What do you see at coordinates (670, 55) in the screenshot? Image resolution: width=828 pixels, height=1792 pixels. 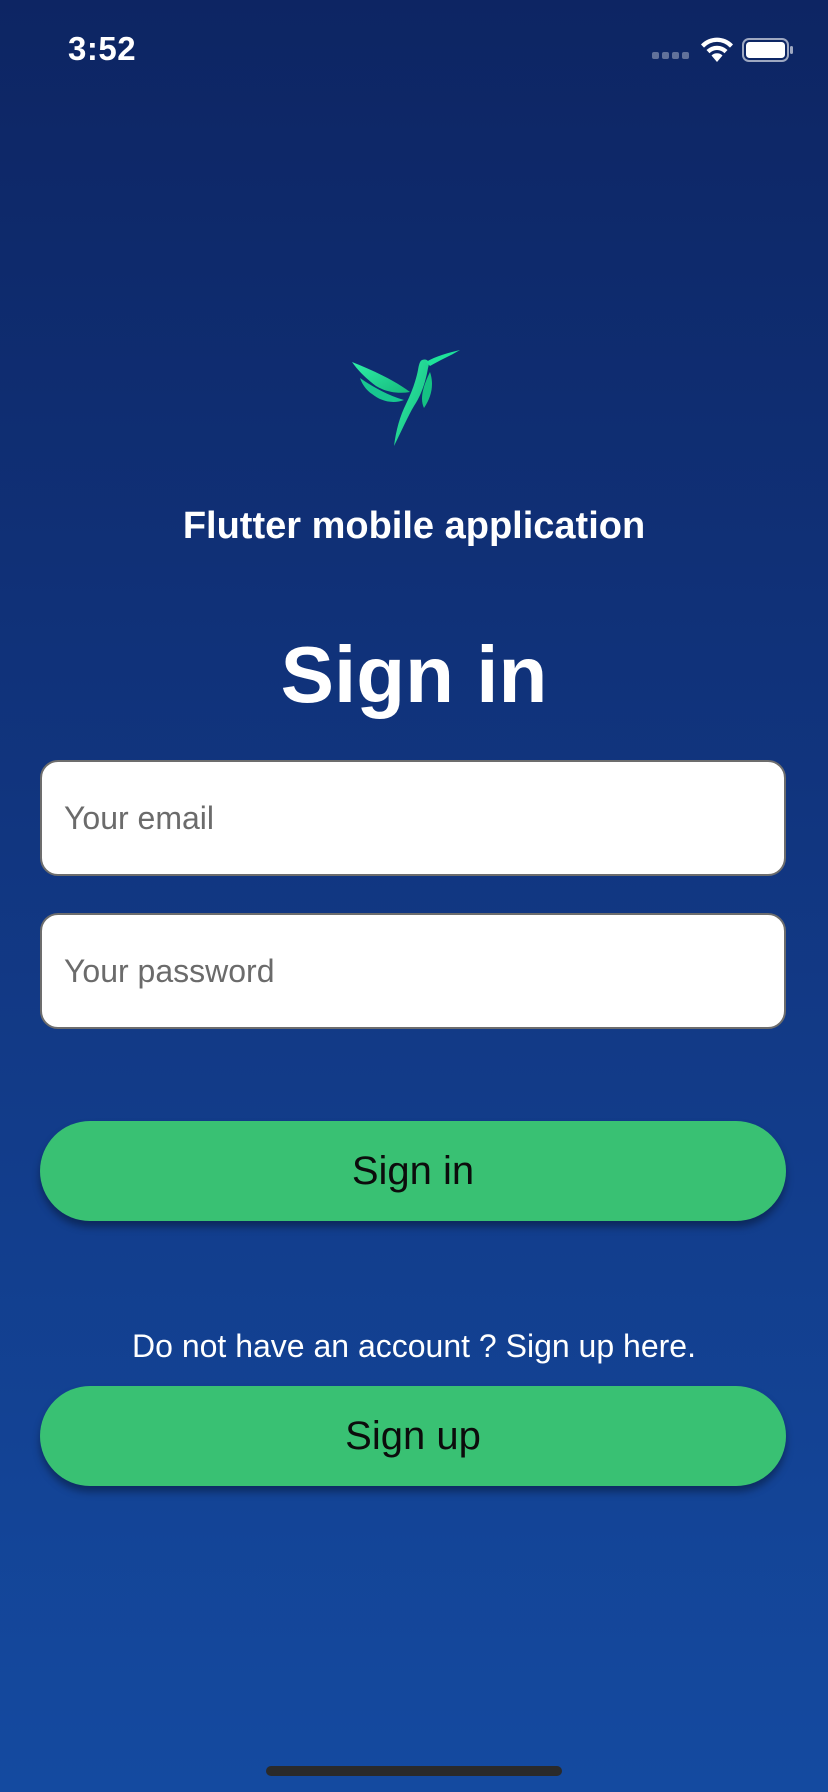 I see `signal-icon` at bounding box center [670, 55].